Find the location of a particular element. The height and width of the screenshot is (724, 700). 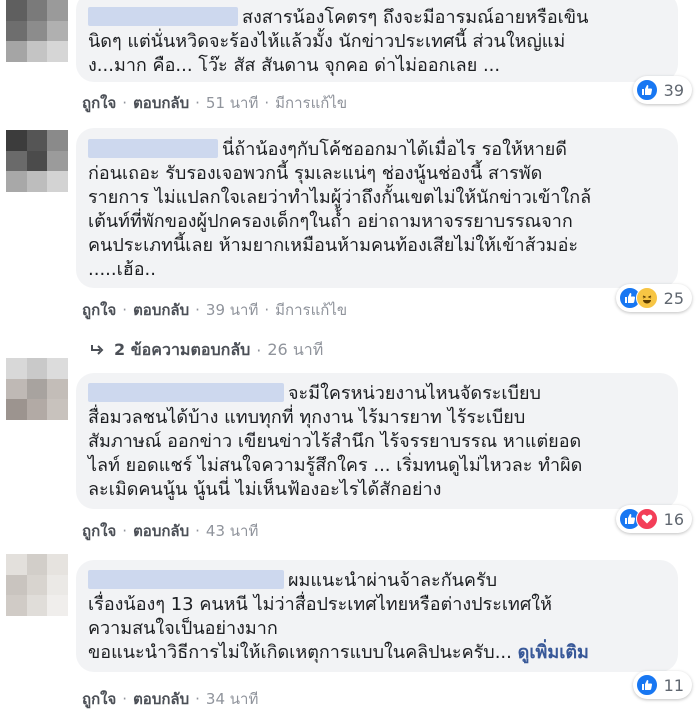

reaction-badge: 39 is located at coordinates (662, 90).